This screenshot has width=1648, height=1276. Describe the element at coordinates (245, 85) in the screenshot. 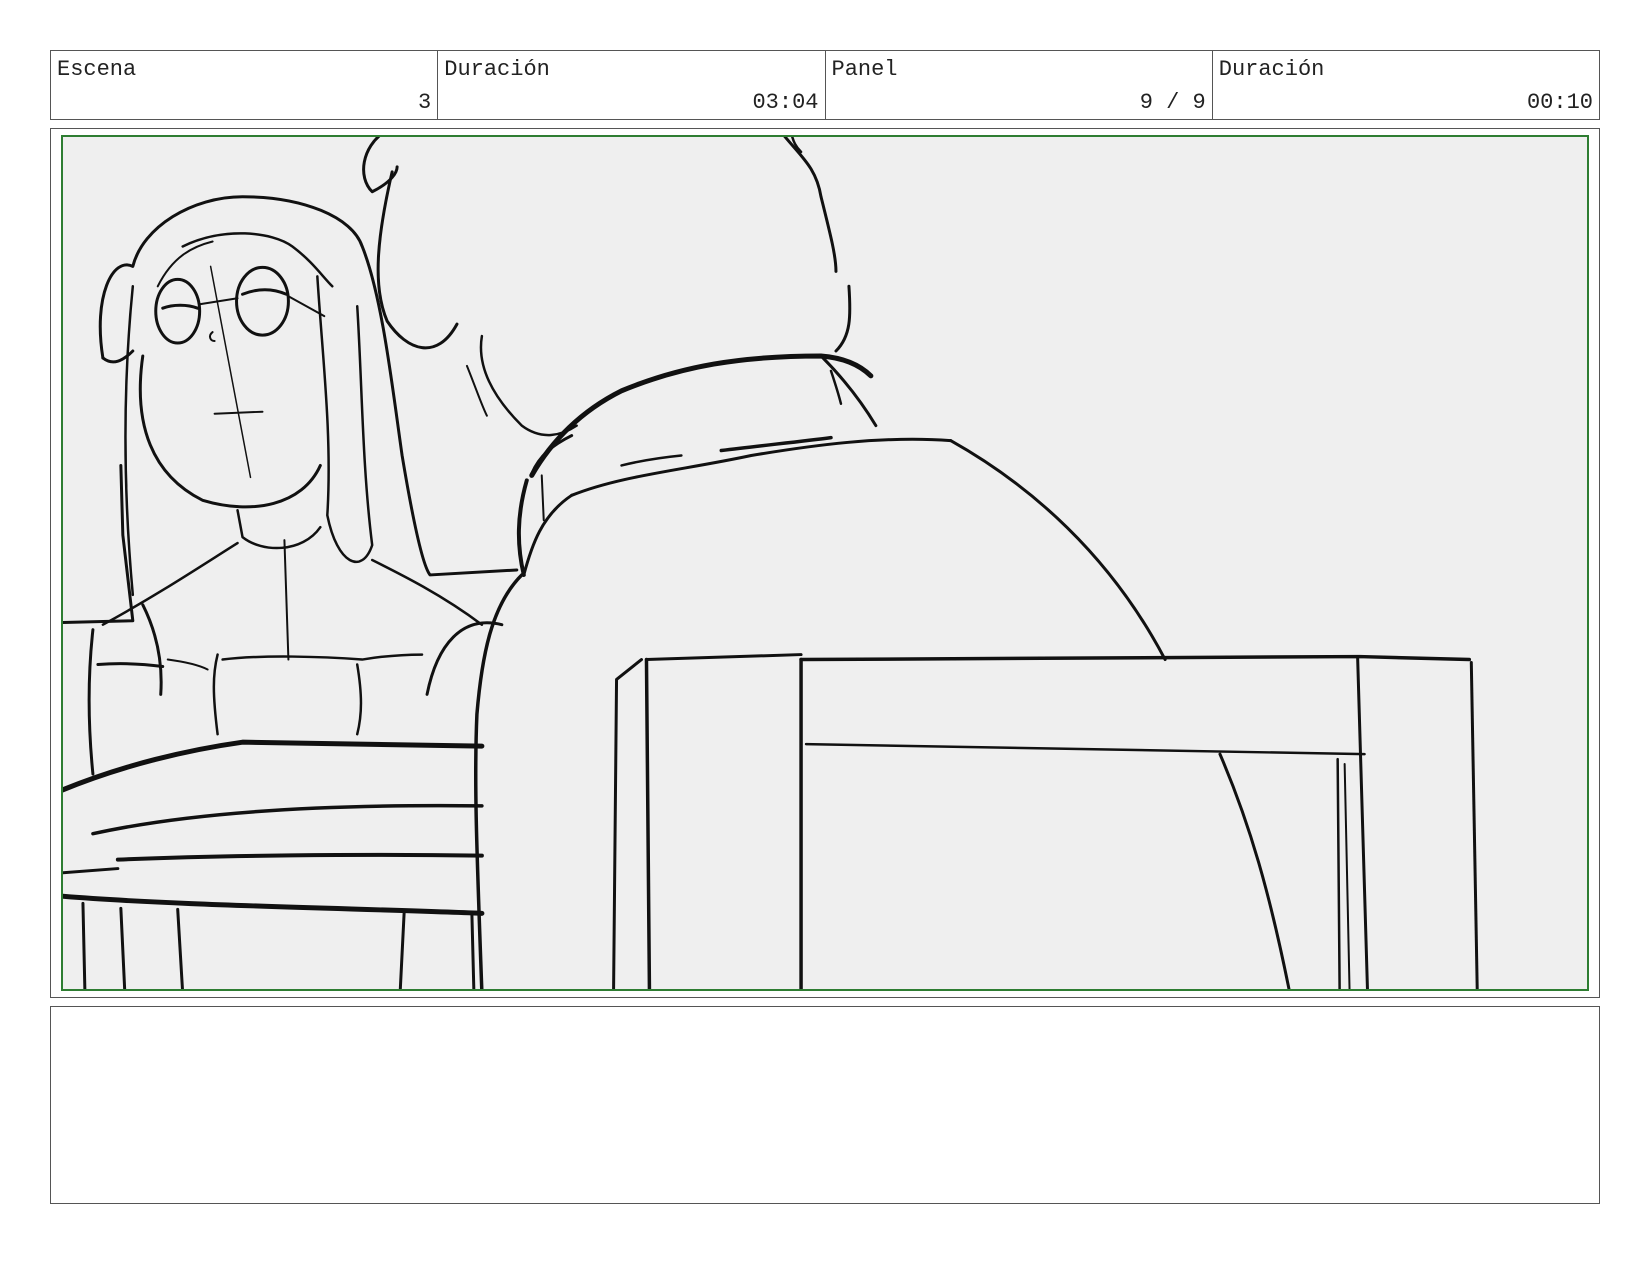

I see `scene-cell: Escena 3` at that location.